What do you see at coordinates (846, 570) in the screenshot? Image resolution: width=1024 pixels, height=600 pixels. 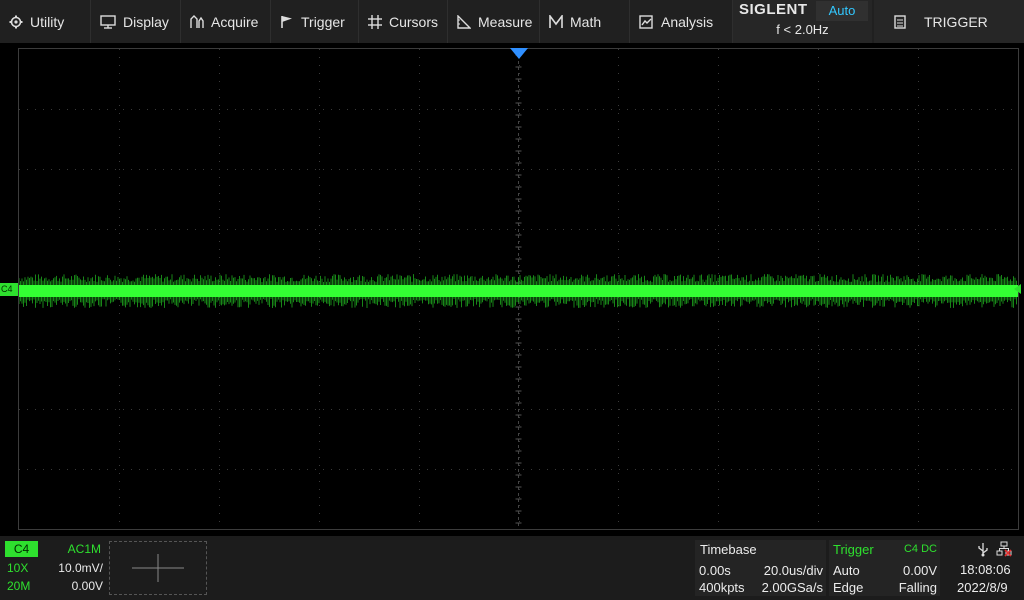 I see `trigger-mode: Auto` at bounding box center [846, 570].